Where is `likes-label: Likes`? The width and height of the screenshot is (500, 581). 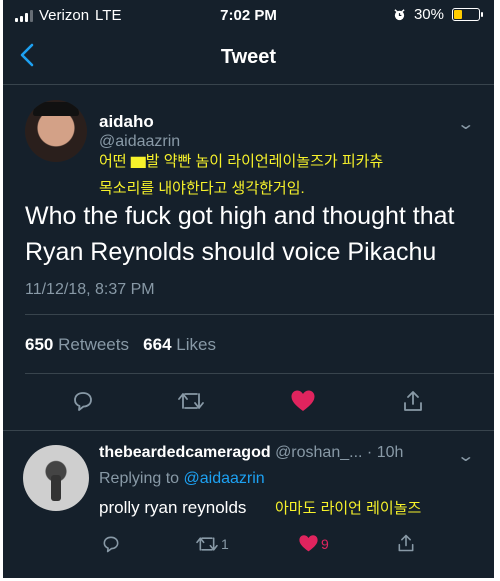 likes-label: Likes is located at coordinates (196, 344).